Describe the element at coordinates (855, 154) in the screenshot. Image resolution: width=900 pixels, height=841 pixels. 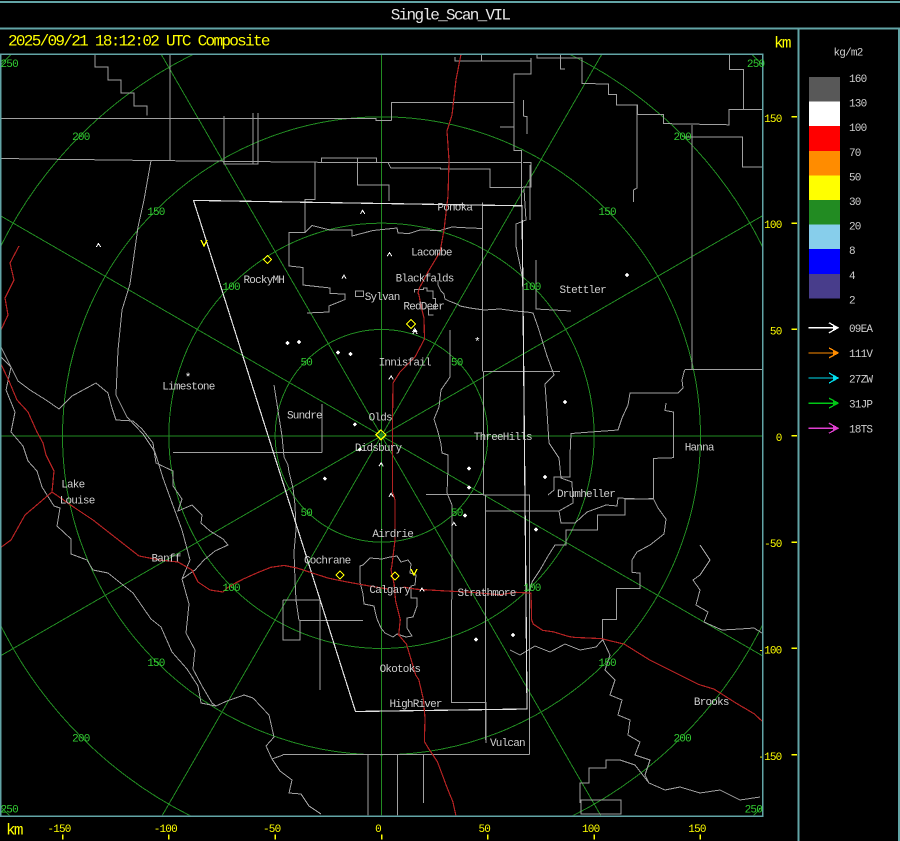
I see `svg-text: 70` at that location.